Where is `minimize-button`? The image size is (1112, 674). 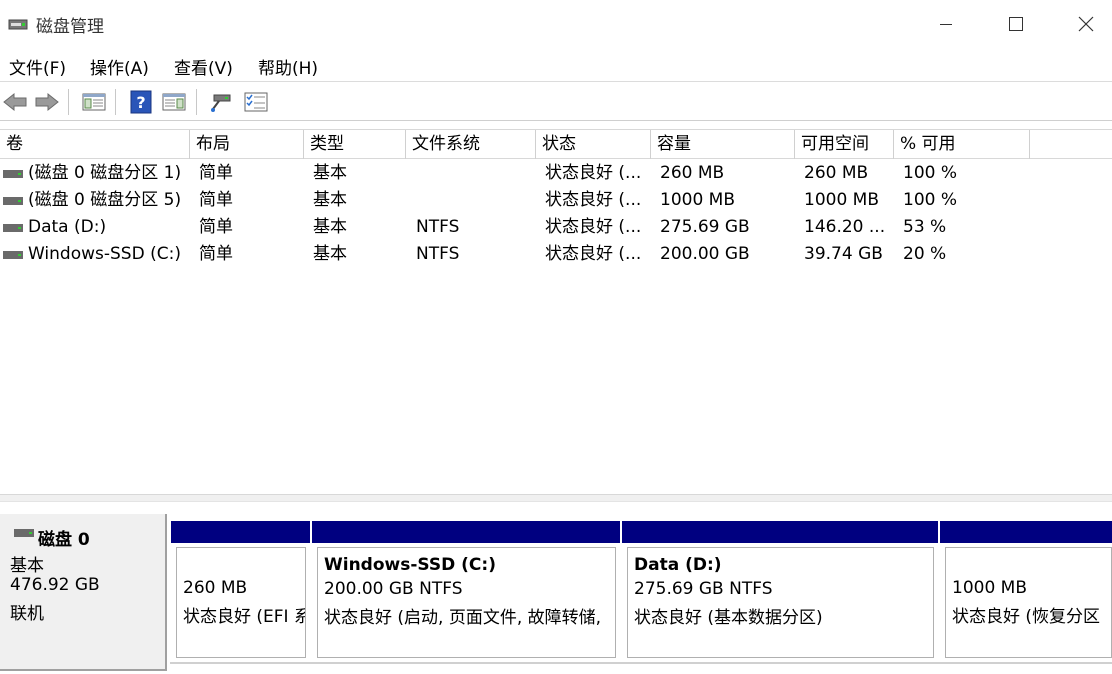 minimize-button is located at coordinates (946, 24).